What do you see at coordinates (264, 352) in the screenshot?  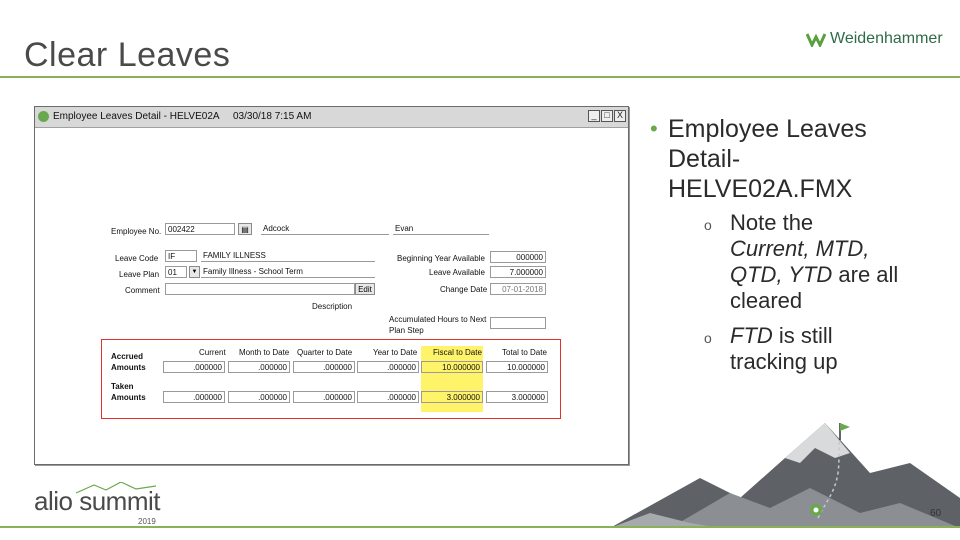 I see `col-header-mtd: Month to Date` at bounding box center [264, 352].